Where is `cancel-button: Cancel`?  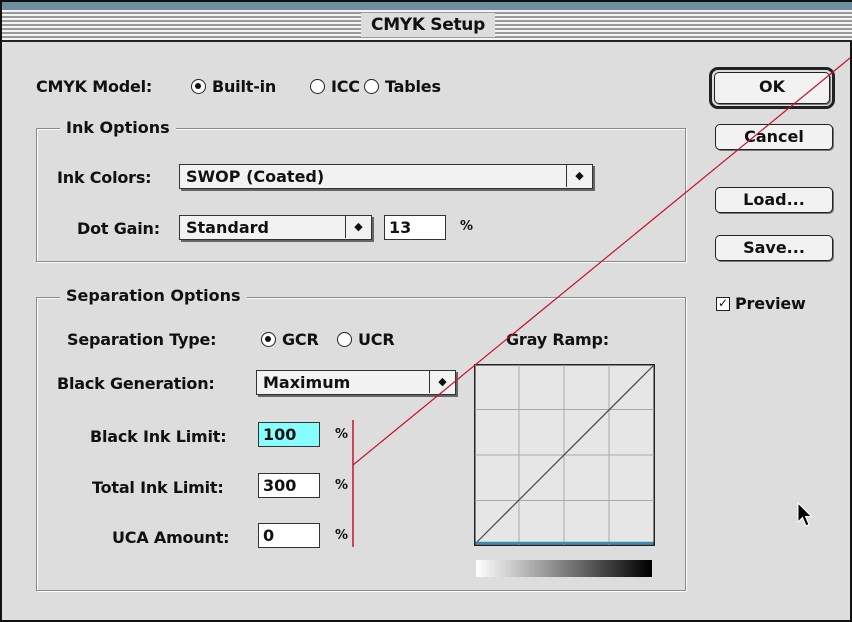 cancel-button: Cancel is located at coordinates (774, 137).